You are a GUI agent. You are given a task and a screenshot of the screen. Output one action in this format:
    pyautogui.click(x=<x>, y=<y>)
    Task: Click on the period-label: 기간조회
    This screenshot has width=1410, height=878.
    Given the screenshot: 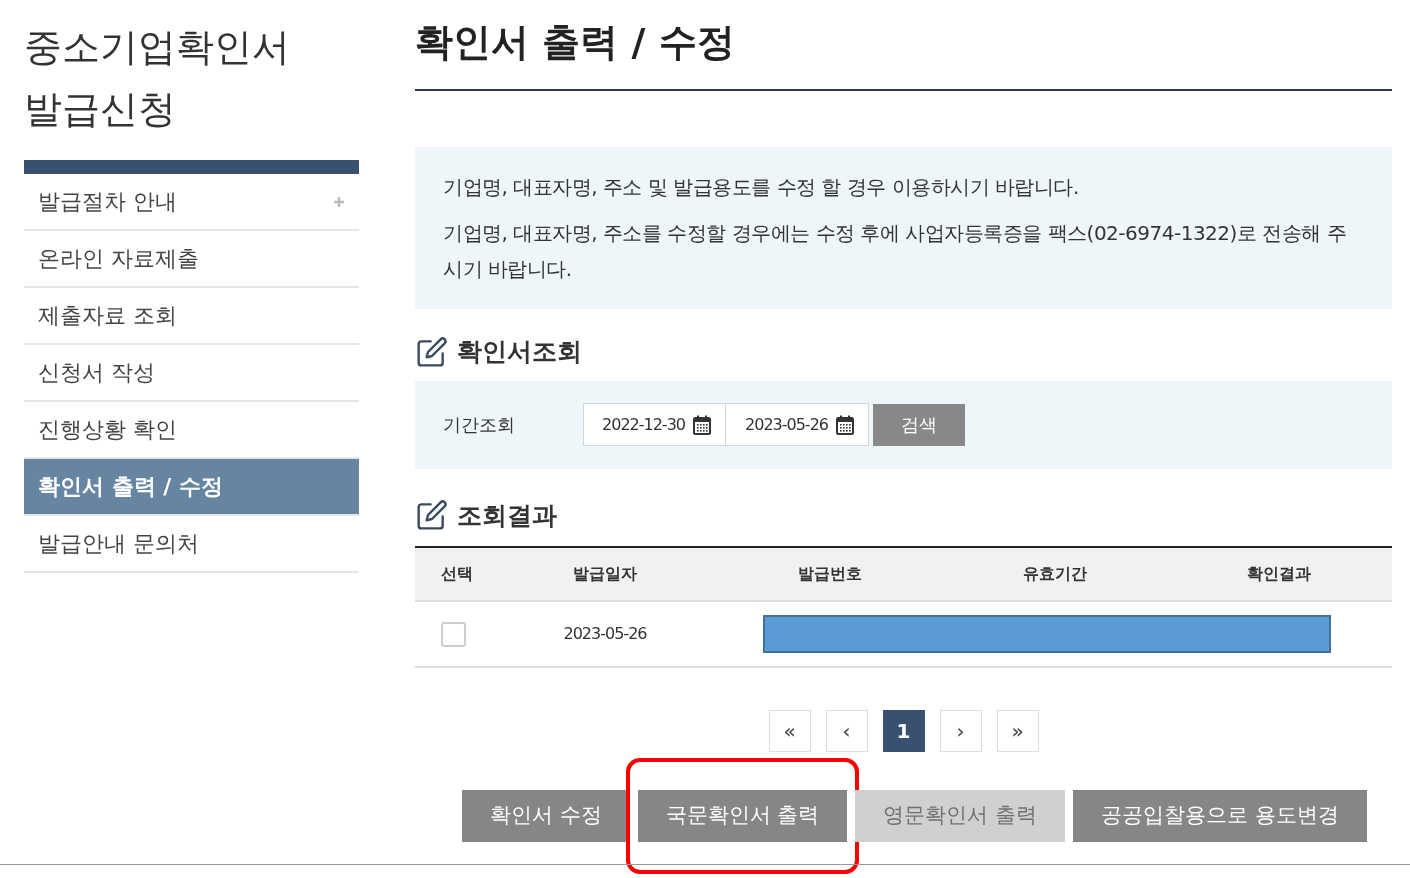 What is the action you would take?
    pyautogui.click(x=479, y=425)
    